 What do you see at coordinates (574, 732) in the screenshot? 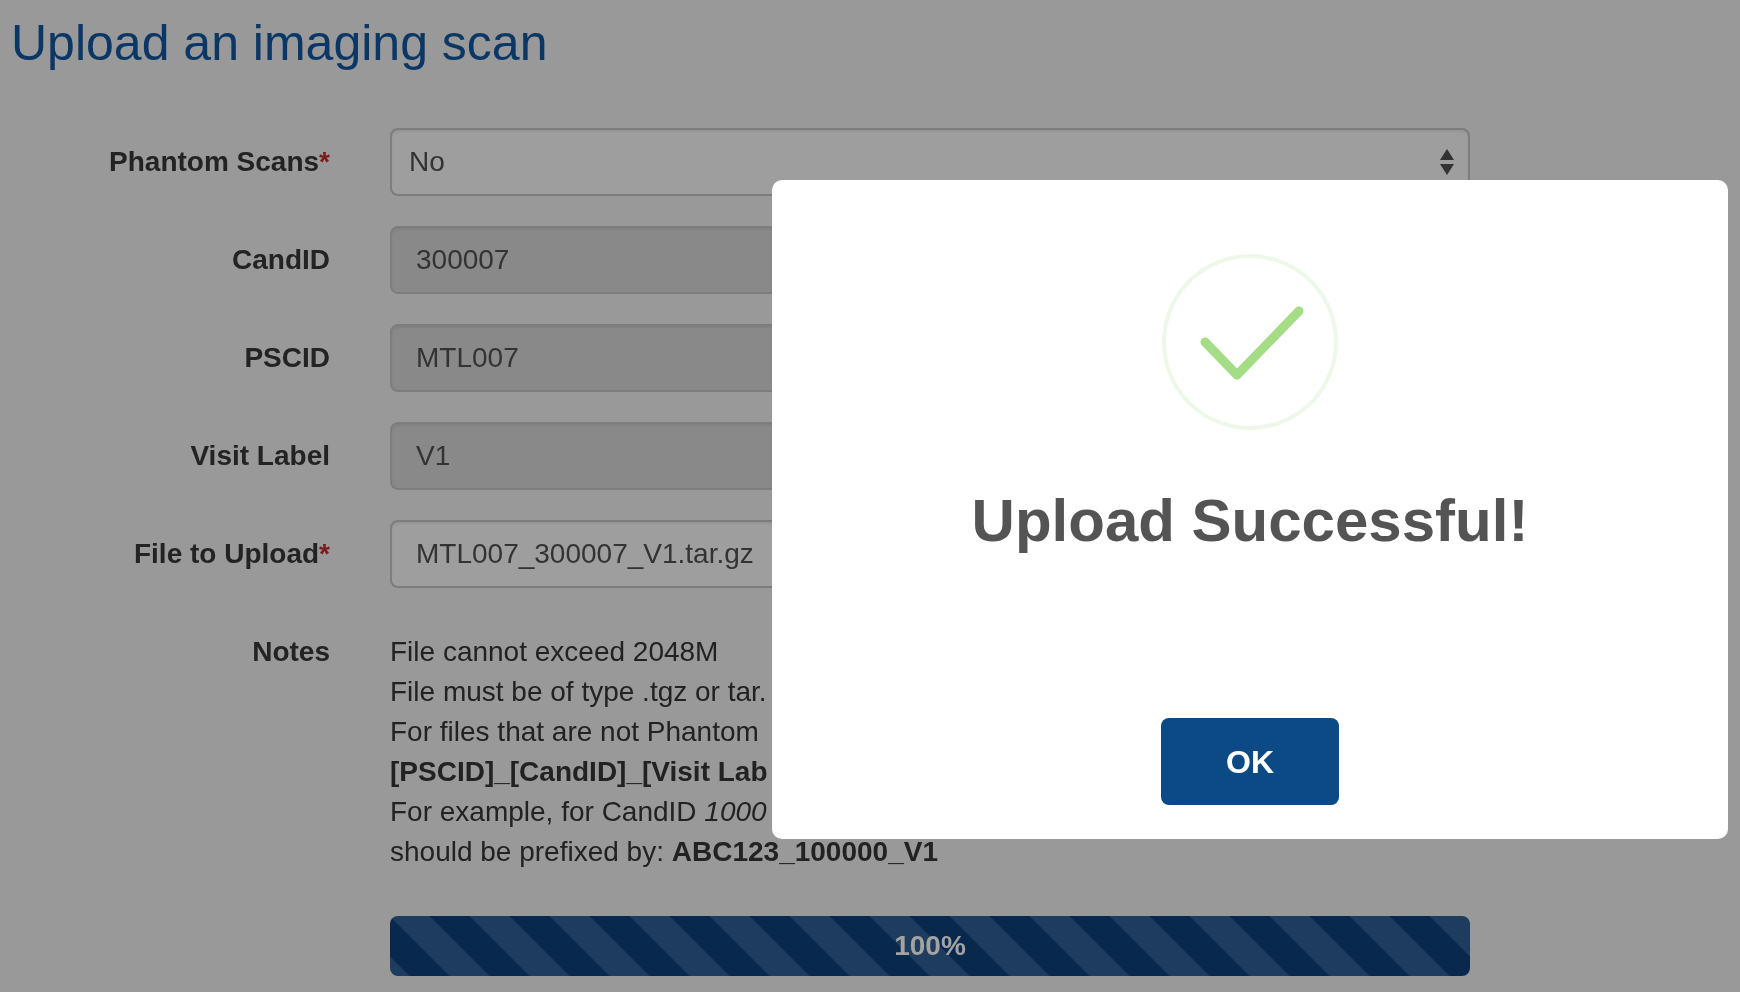
I see `notes-text-line: For files that are not Phantom` at bounding box center [574, 732].